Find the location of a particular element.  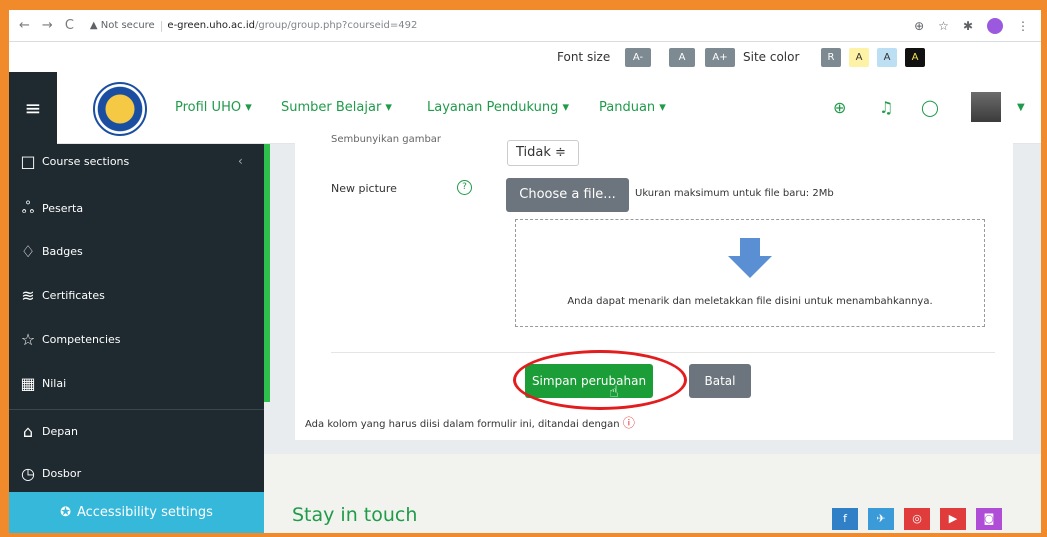

twitter-icon: ✈ is located at coordinates (881, 519).